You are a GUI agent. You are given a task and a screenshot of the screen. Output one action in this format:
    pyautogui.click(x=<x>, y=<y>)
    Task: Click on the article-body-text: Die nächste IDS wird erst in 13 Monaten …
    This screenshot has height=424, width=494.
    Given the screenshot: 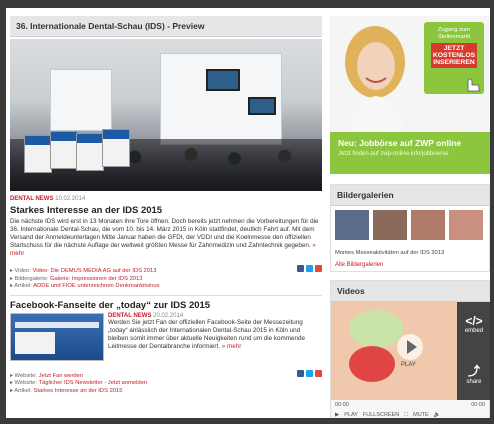 What is the action you would take?
    pyautogui.click(x=164, y=234)
    